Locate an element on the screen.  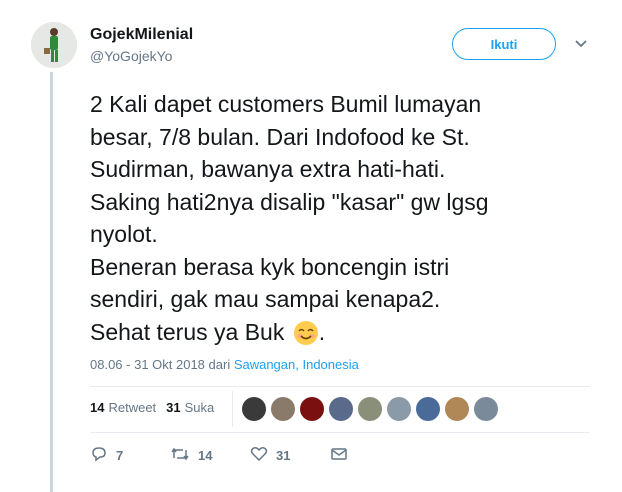
location-link: Sawangan, Indonesia is located at coordinates (296, 364).